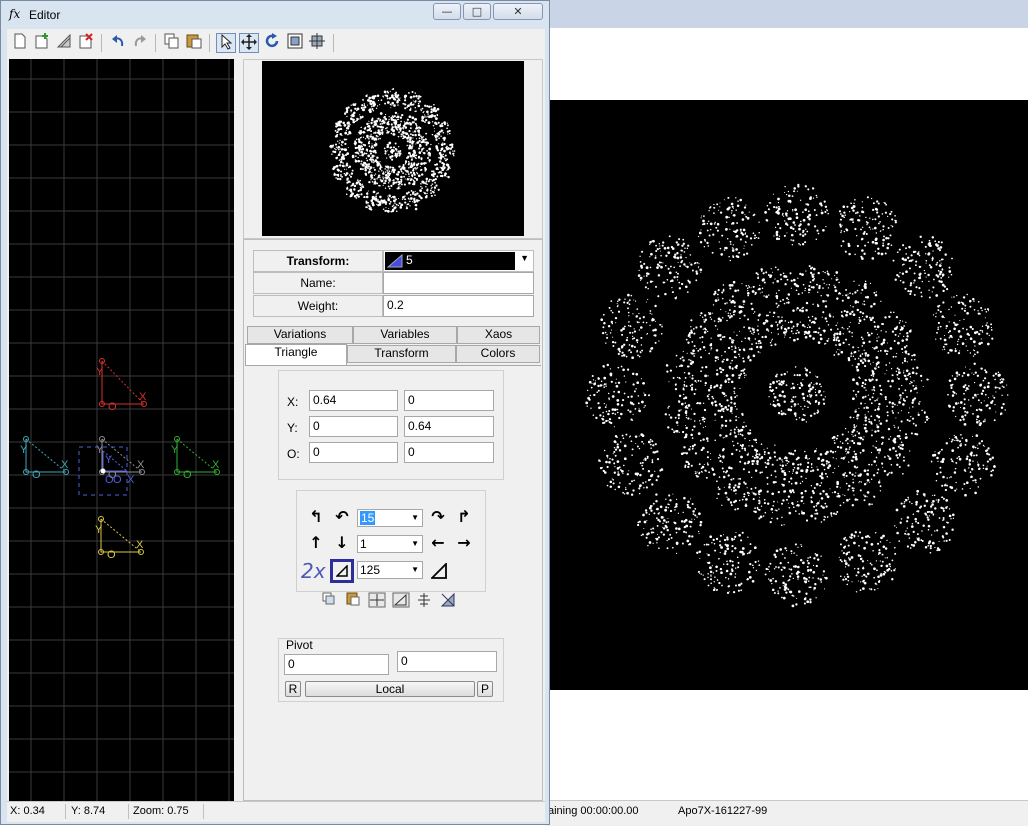 The width and height of the screenshot is (1028, 826). I want to click on scale-mode-icon, so click(295, 43).